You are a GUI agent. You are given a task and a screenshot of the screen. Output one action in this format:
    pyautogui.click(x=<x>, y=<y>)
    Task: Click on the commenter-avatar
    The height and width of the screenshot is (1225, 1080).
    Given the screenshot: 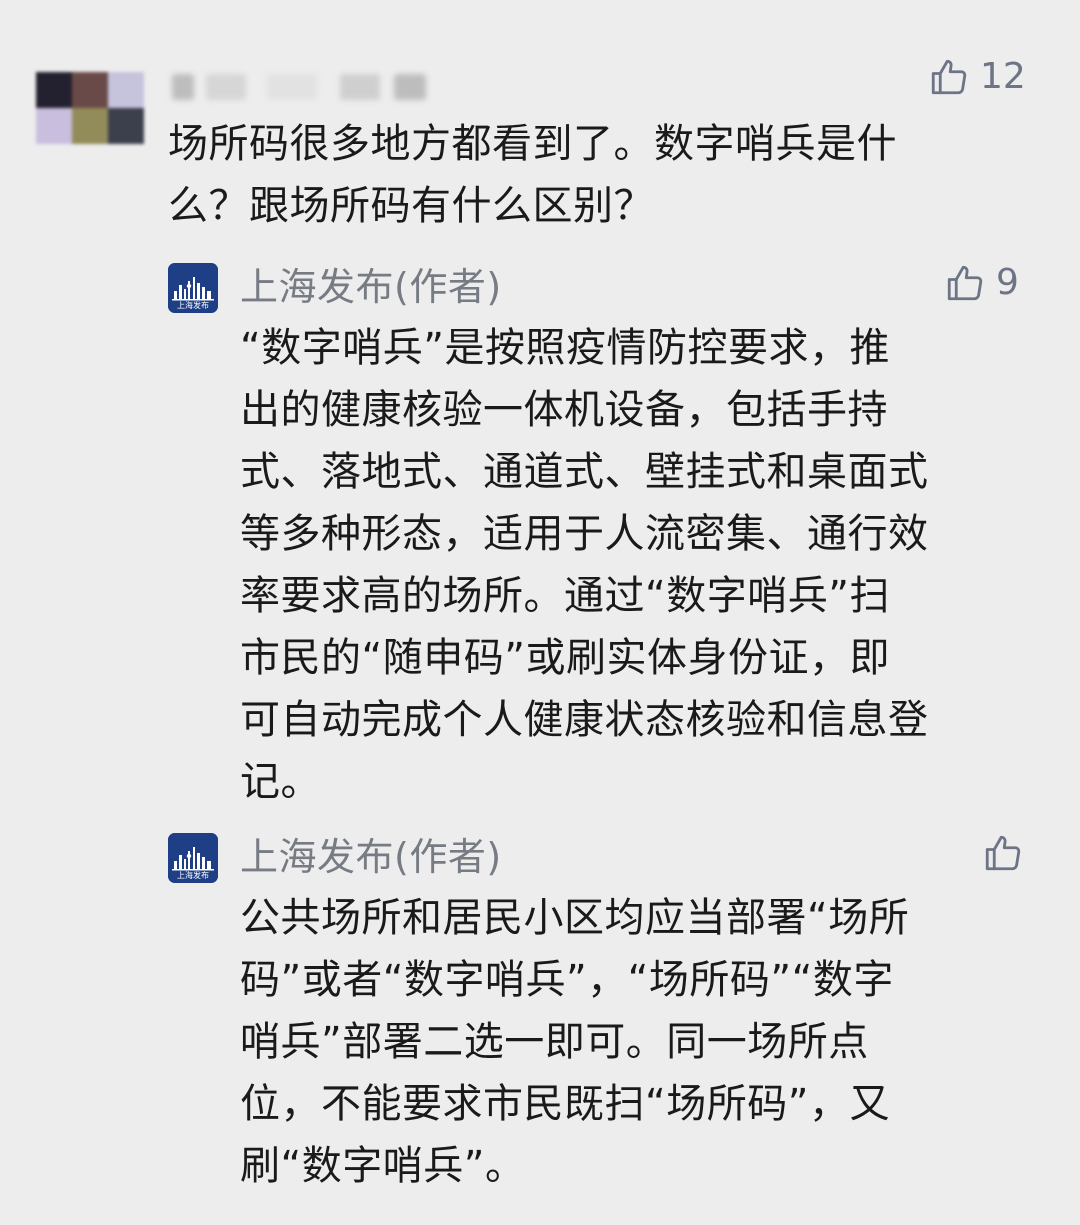 What is the action you would take?
    pyautogui.click(x=90, y=108)
    